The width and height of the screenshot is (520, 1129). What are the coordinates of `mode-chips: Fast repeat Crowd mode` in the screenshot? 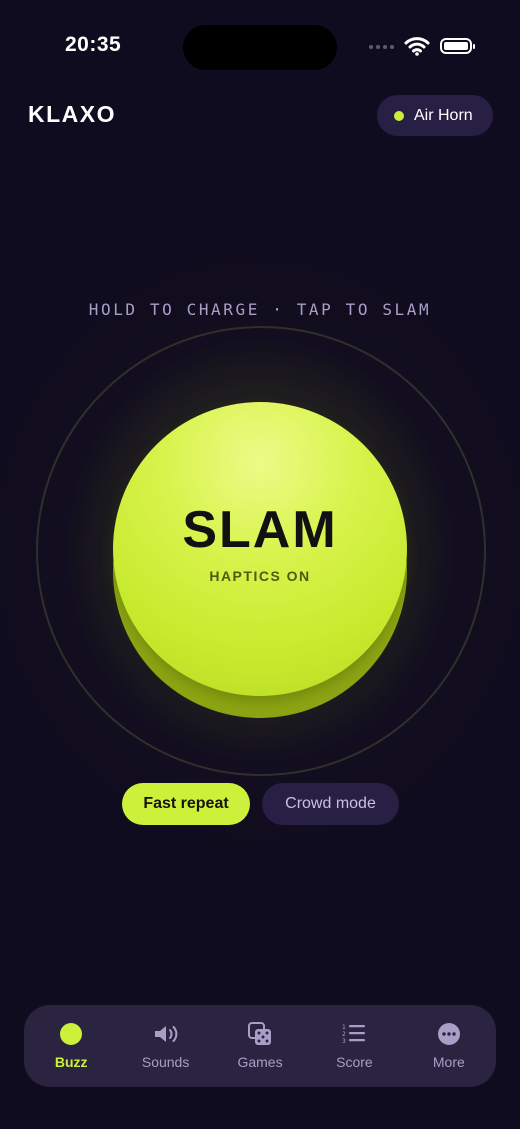 It's located at (260, 804).